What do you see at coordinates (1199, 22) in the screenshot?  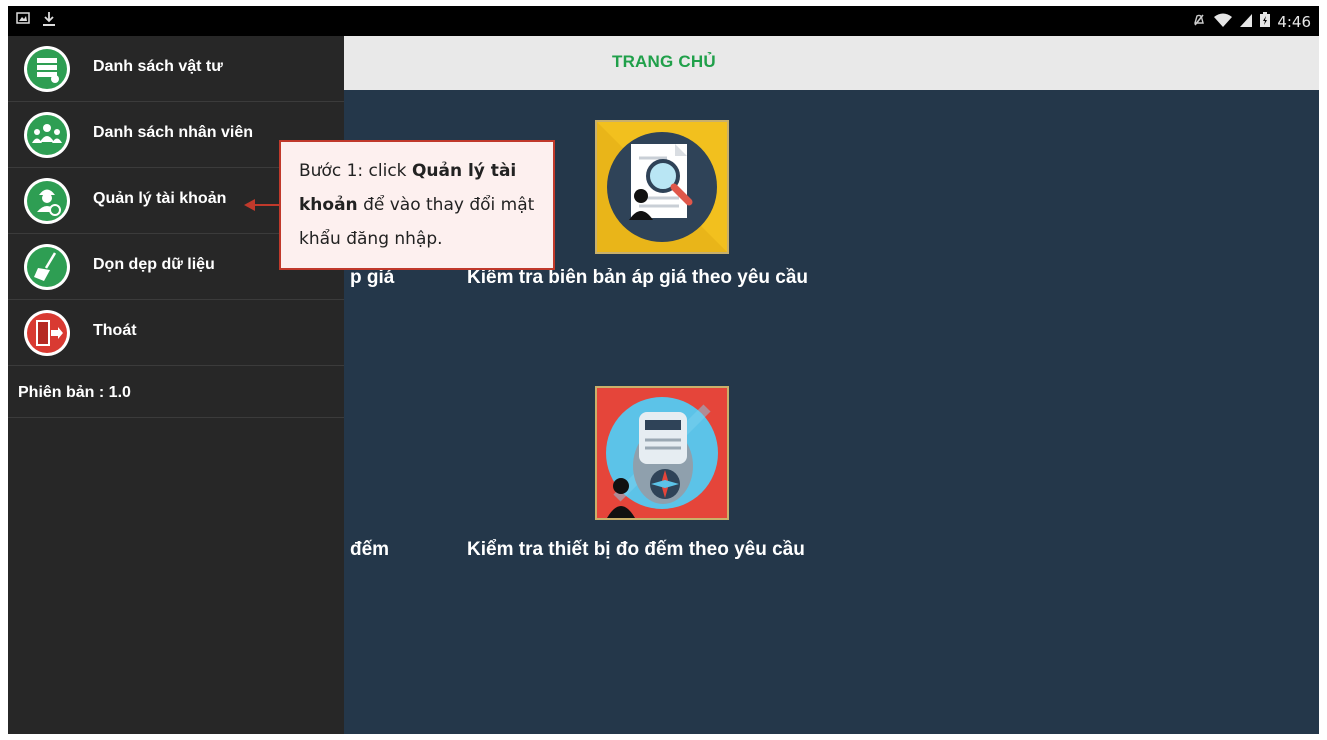 I see `mute-icon` at bounding box center [1199, 22].